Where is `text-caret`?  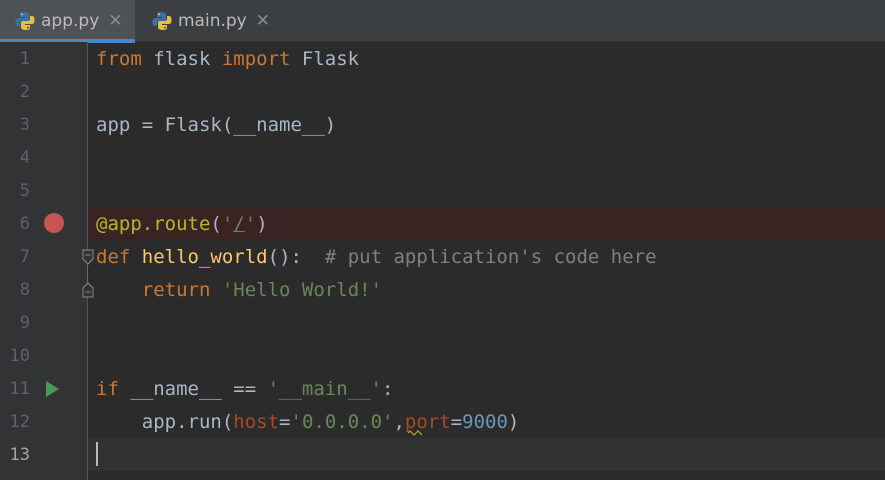
text-caret is located at coordinates (97, 454).